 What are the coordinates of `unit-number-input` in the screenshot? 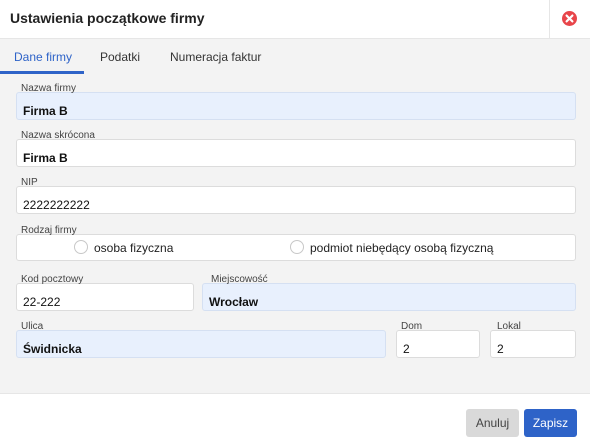 It's located at (533, 344).